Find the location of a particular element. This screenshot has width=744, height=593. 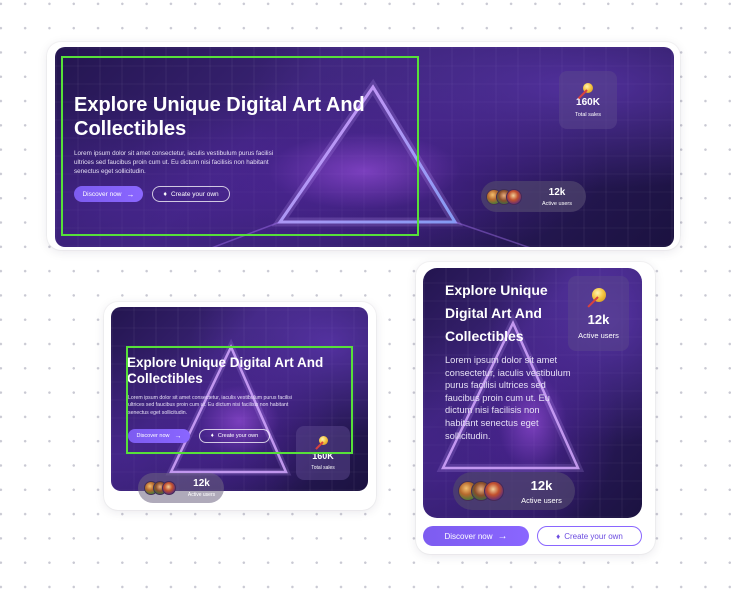

active-users-box: 12k Active users is located at coordinates (598, 313).